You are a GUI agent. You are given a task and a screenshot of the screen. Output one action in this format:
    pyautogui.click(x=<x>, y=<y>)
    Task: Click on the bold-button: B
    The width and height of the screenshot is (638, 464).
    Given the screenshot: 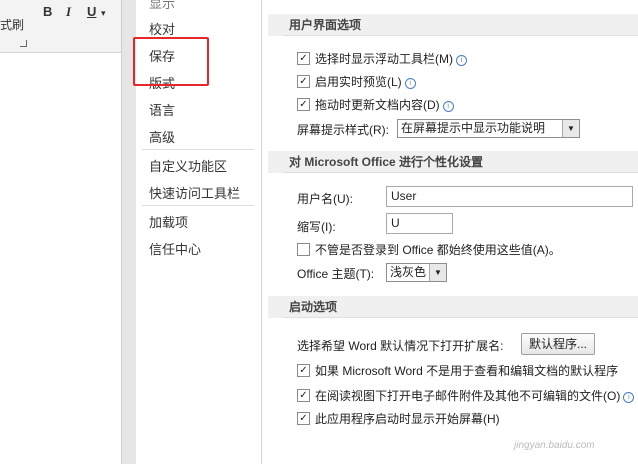 What is the action you would take?
    pyautogui.click(x=47, y=11)
    